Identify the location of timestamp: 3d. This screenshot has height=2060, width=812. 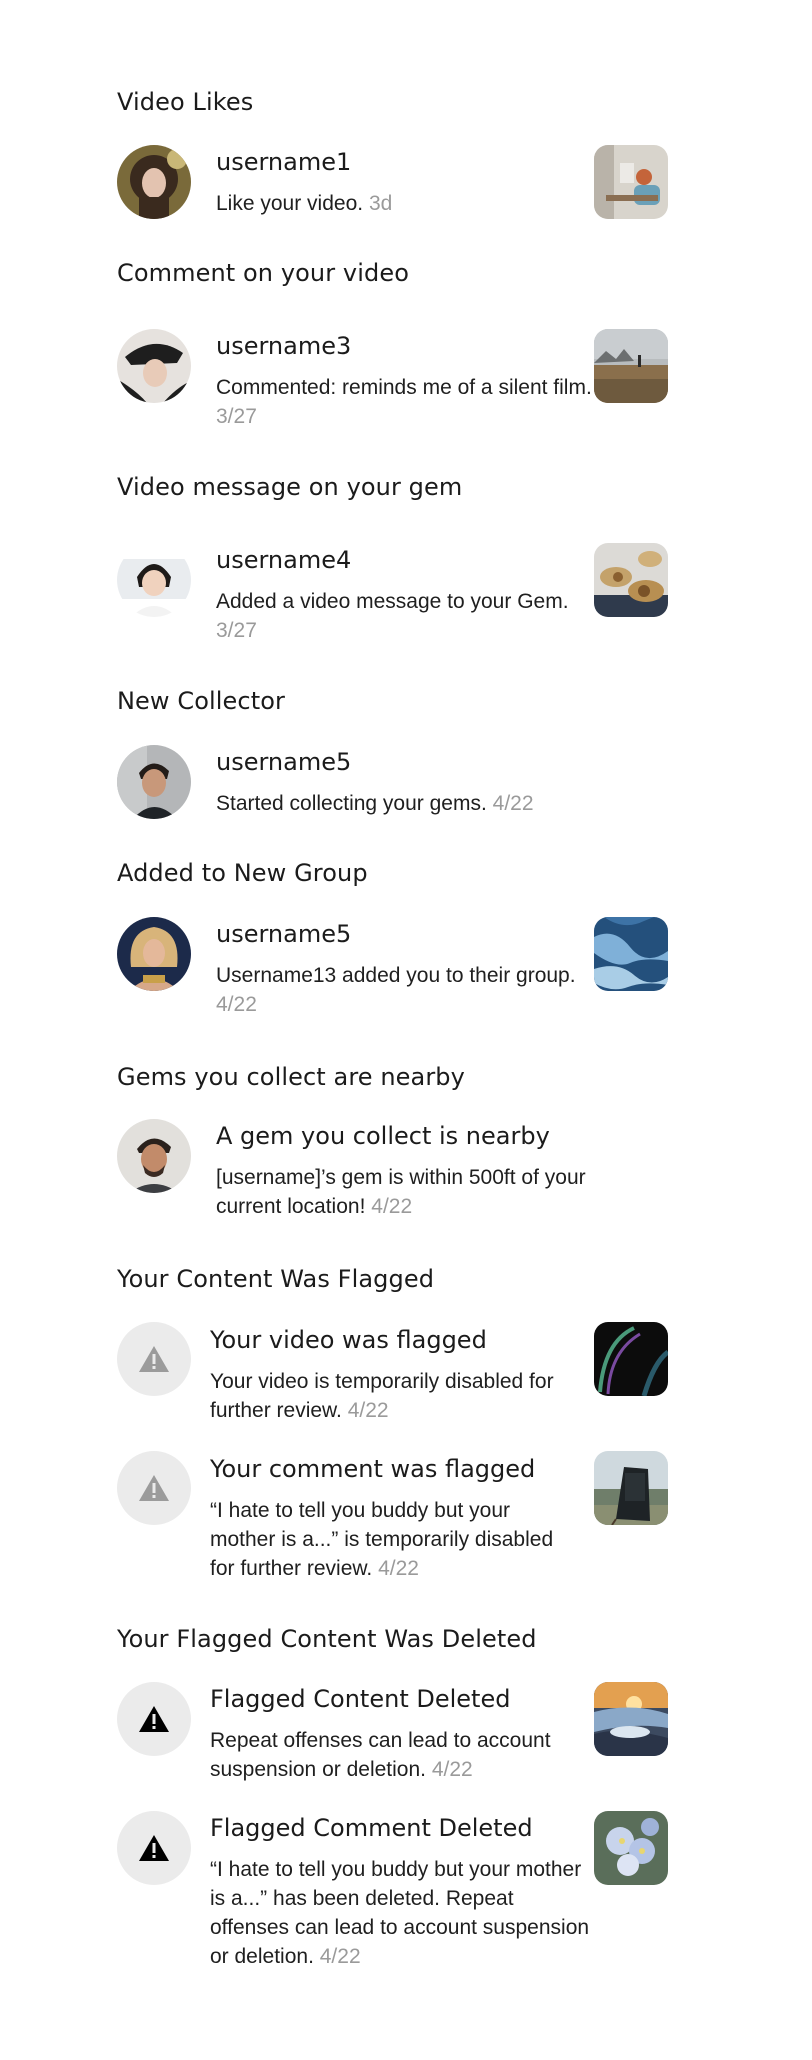
(380, 203).